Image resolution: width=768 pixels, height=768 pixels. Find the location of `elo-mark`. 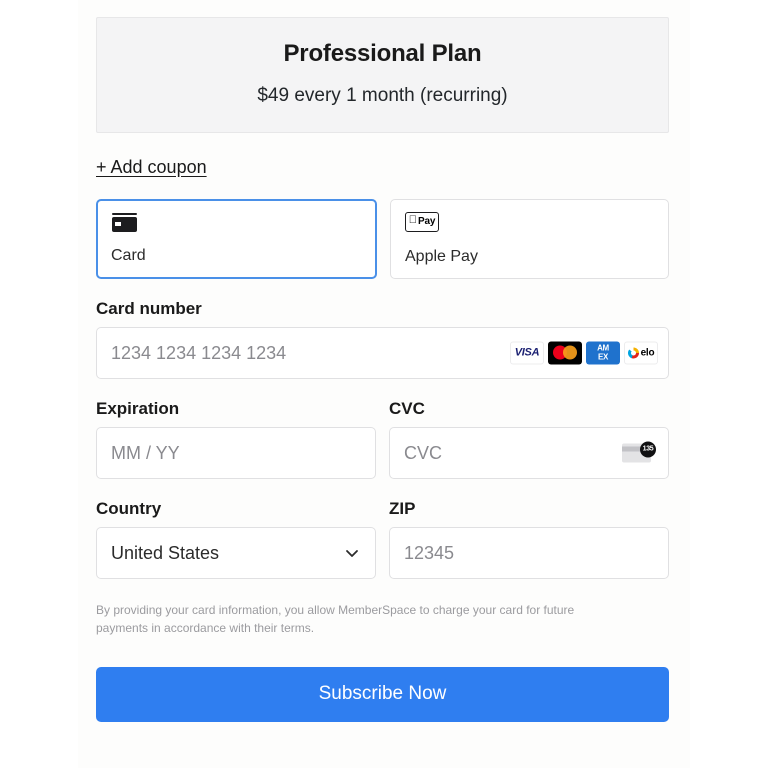

elo-mark is located at coordinates (633, 353).